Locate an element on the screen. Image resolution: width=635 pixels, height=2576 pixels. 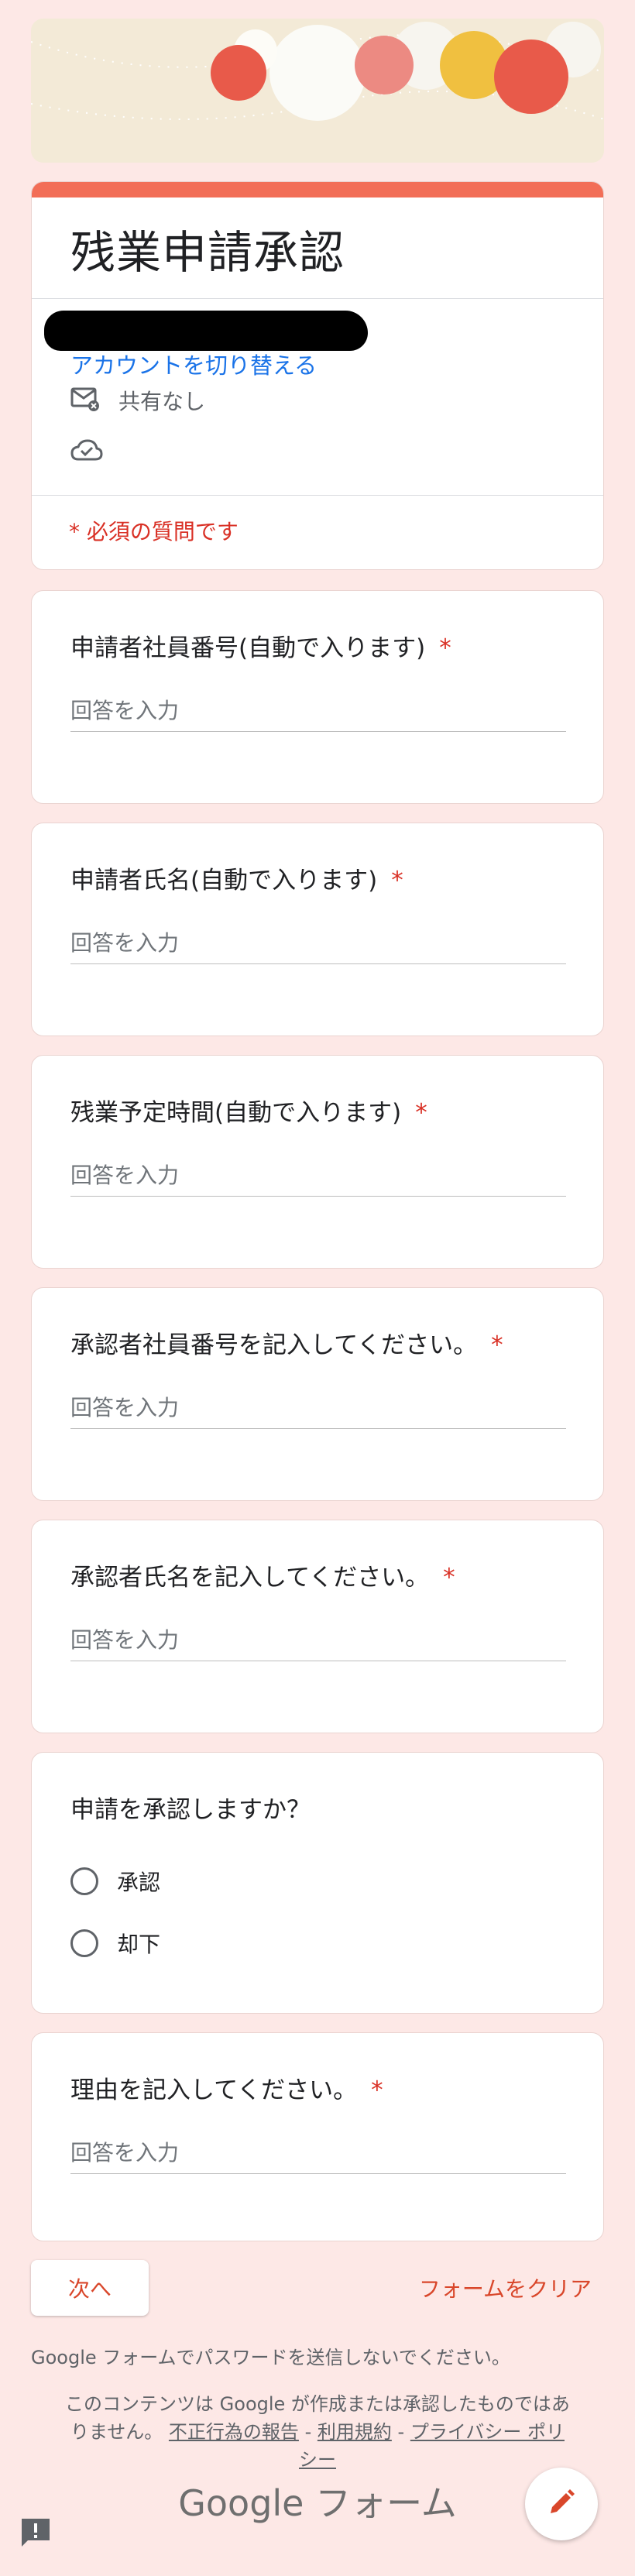
question-label: 申請を承認しますか？ is located at coordinates (190, 1810).